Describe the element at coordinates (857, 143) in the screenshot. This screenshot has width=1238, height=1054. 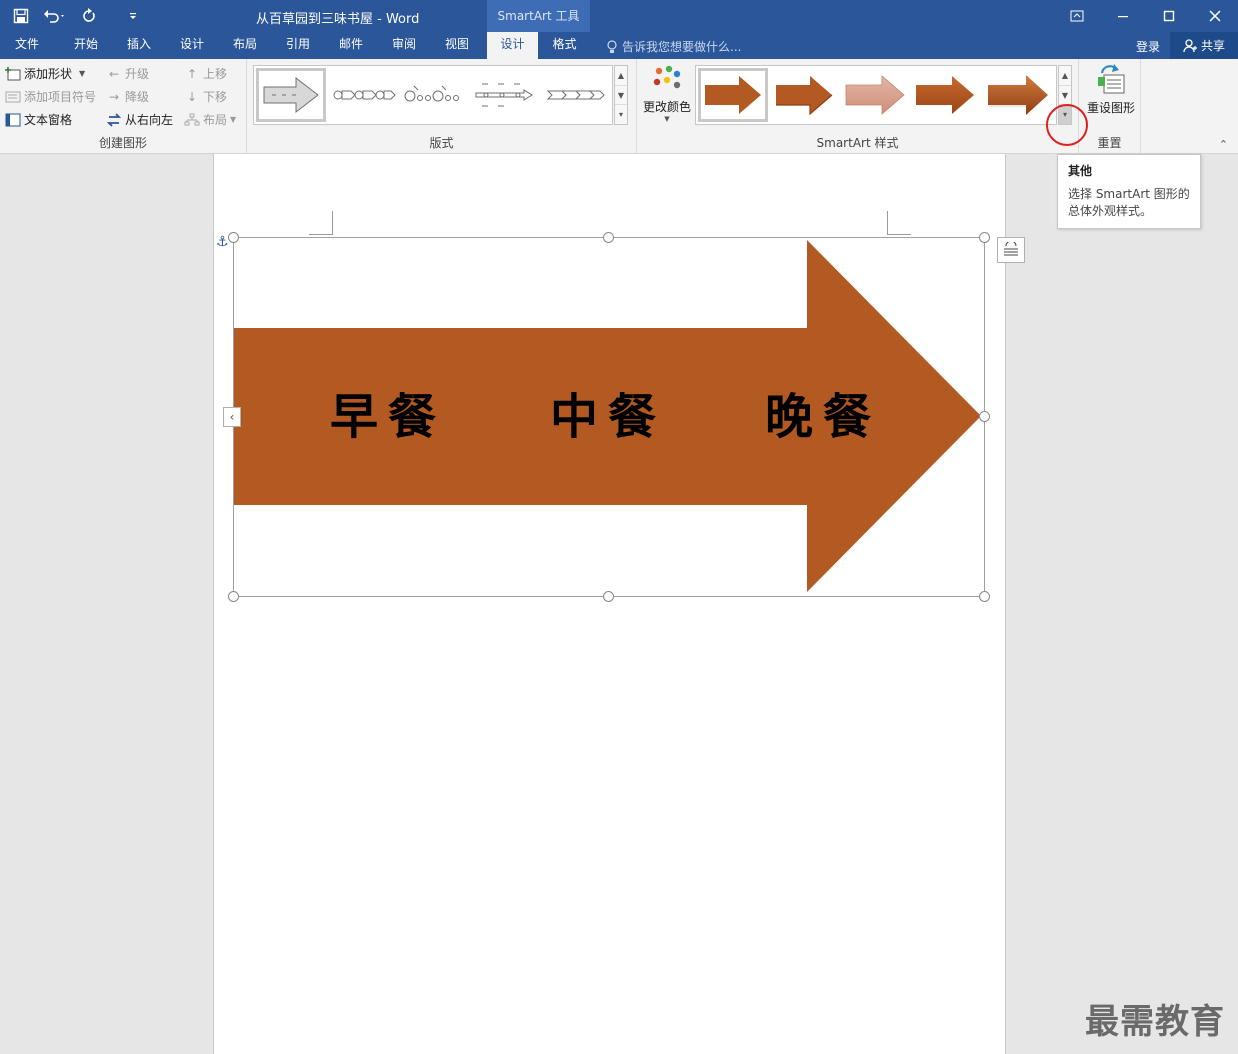
I see `group-label-smartart-styles: SmartArt 样式` at that location.